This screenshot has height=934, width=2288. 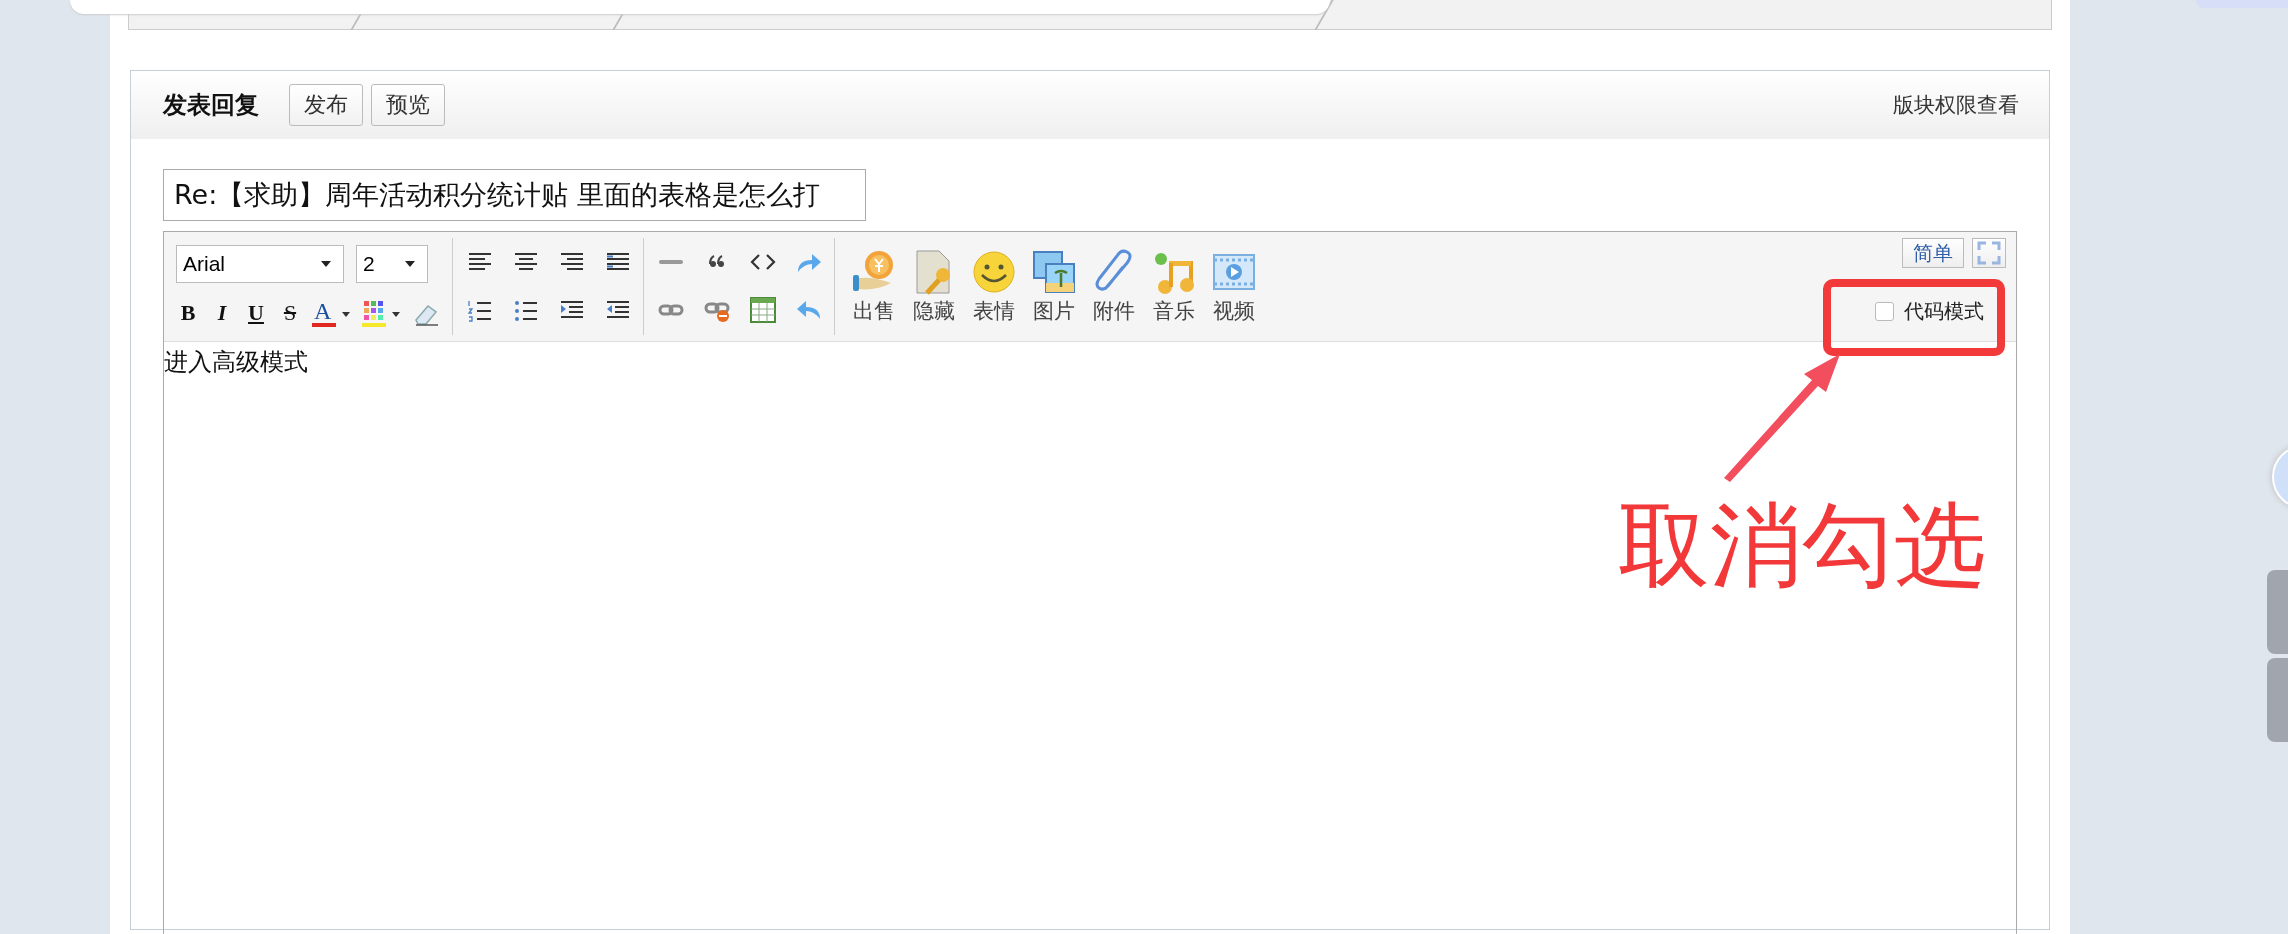 I want to click on bold-button: B, so click(x=188, y=312).